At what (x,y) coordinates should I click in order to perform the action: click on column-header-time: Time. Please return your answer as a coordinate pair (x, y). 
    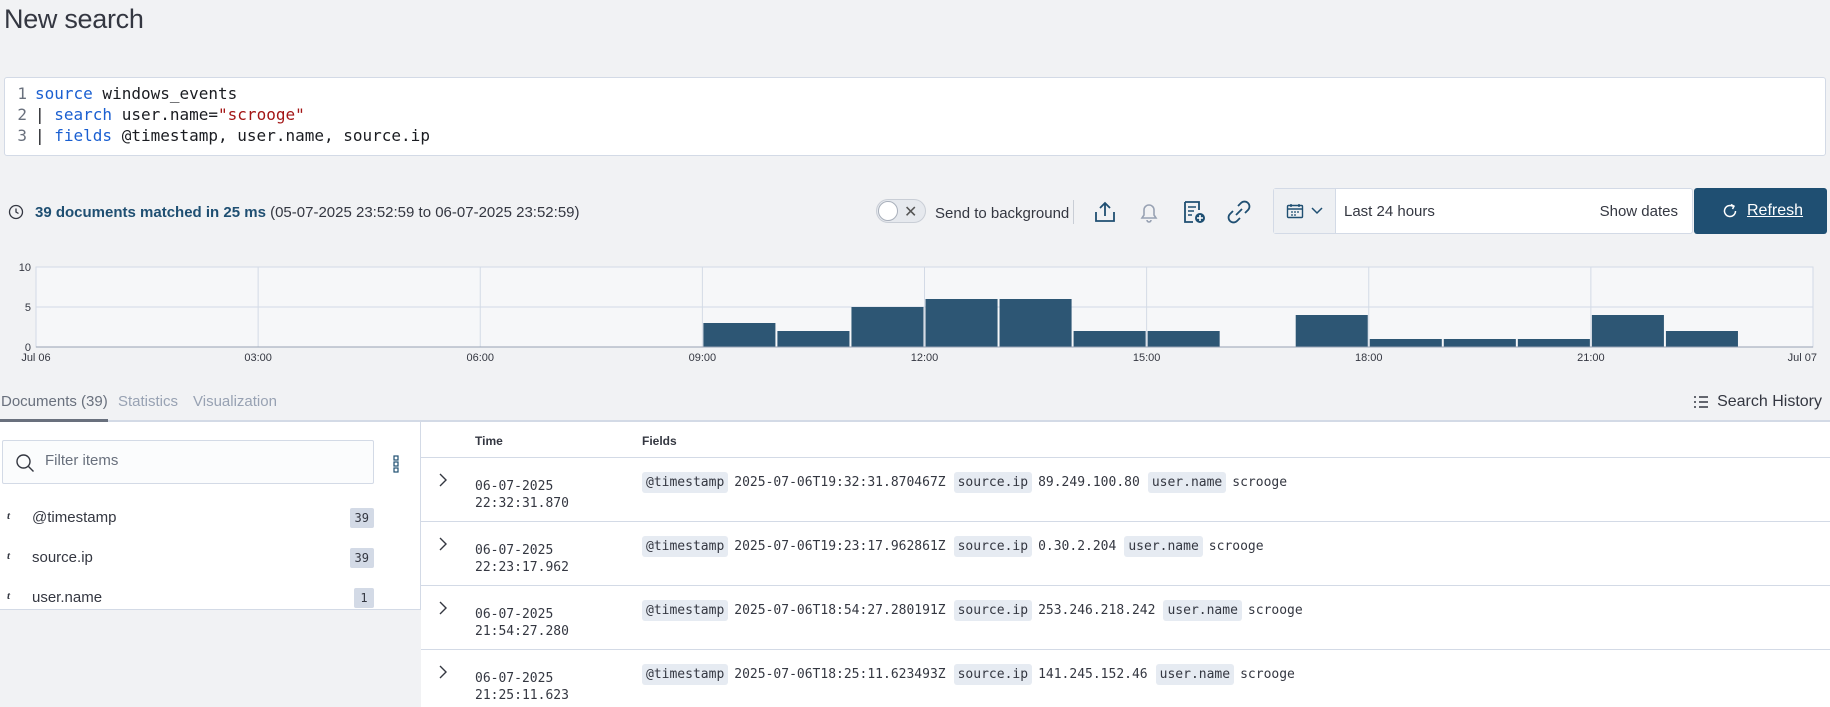
    Looking at the image, I should click on (489, 441).